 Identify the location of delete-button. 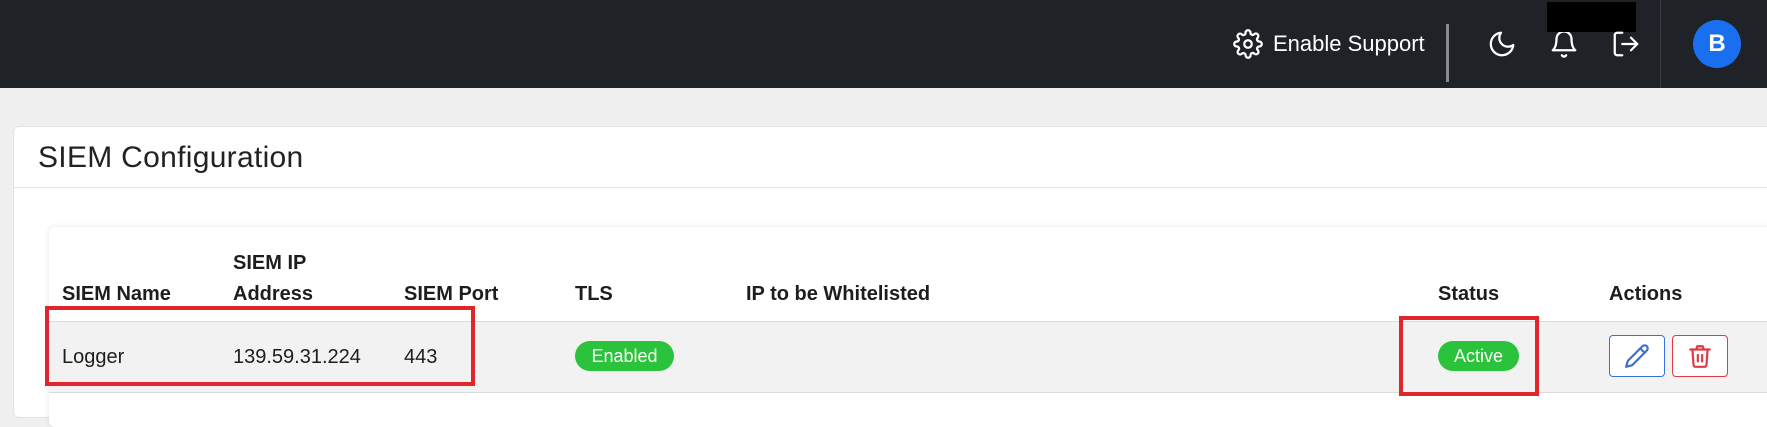
(1700, 356).